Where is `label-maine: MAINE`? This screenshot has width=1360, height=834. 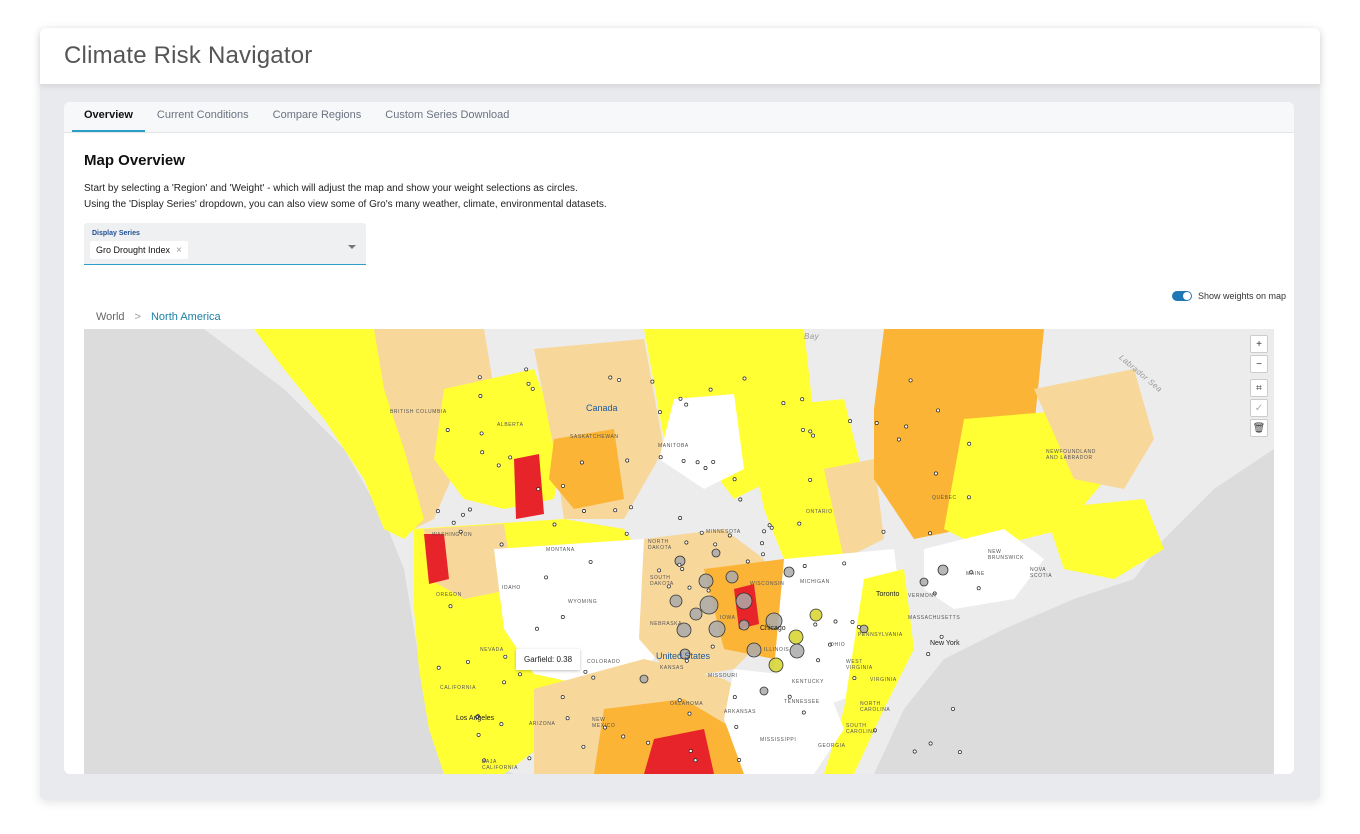
label-maine: MAINE is located at coordinates (975, 574).